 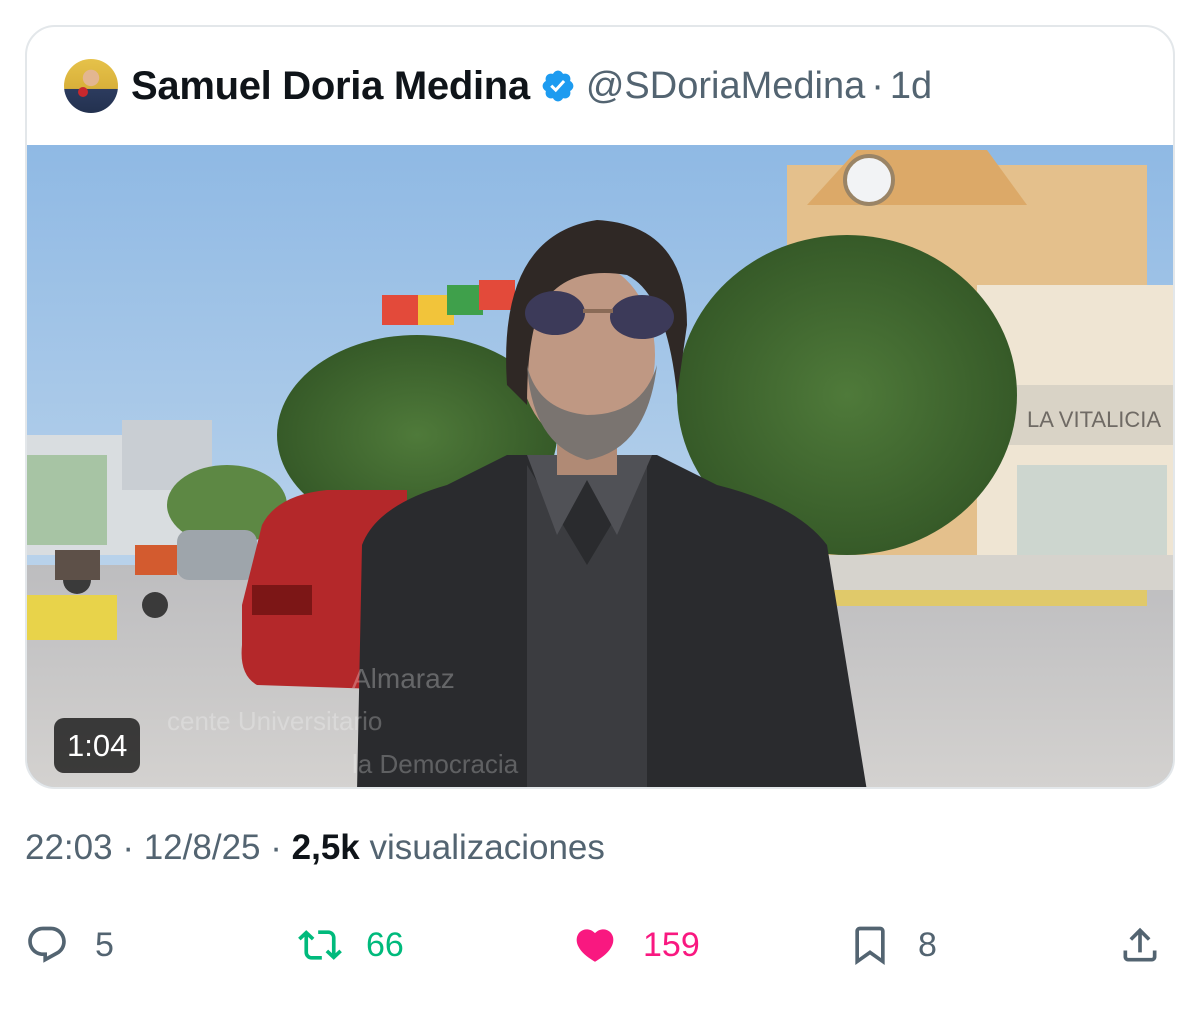 What do you see at coordinates (1094, 419) in the screenshot?
I see `building-sign-text: LA VITALICIA` at bounding box center [1094, 419].